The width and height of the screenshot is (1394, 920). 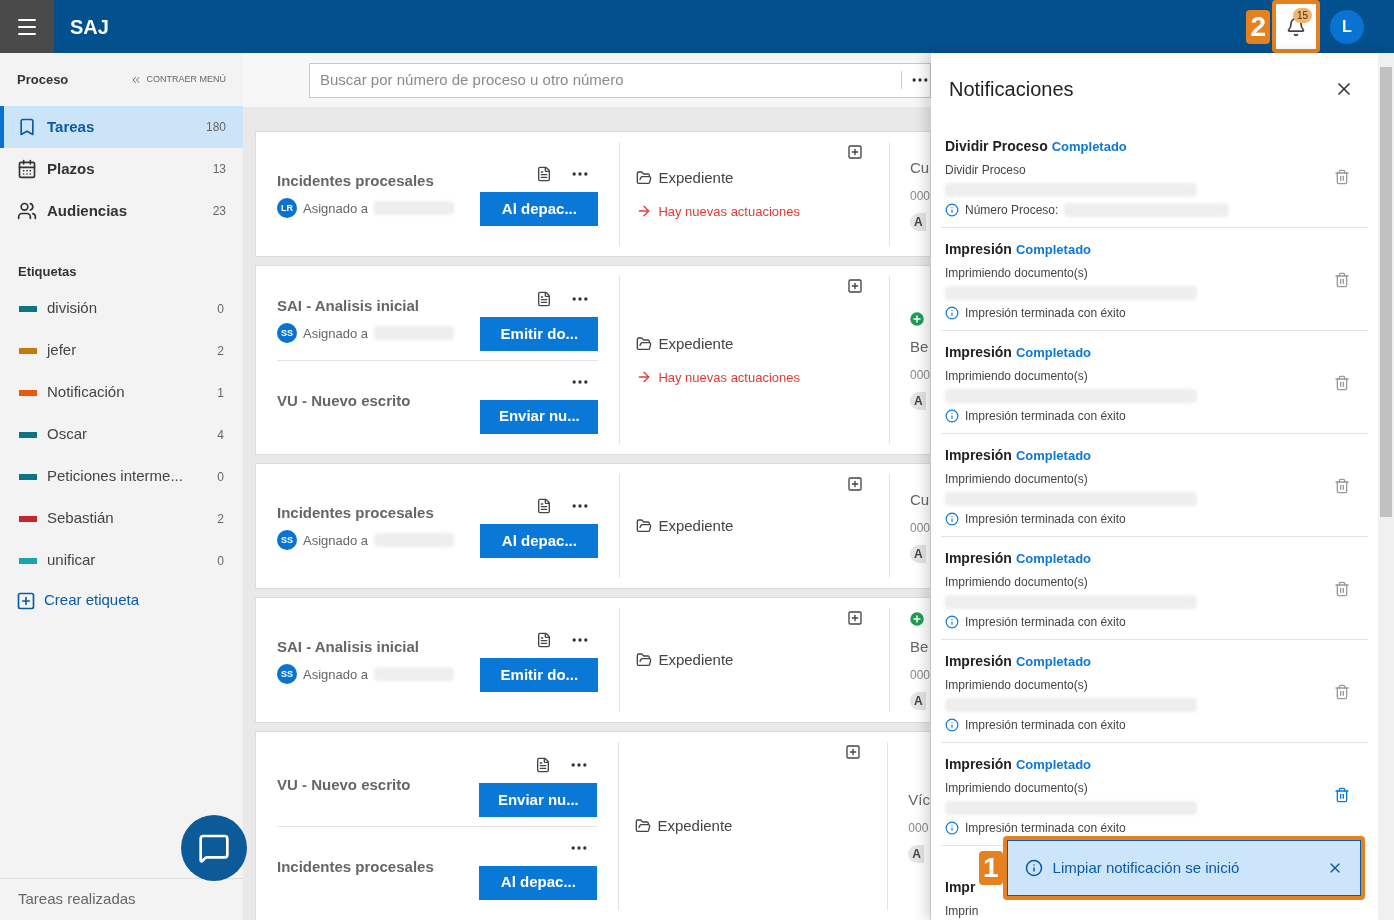 What do you see at coordinates (919, 799) in the screenshot?
I see `column-3-title: Víc` at bounding box center [919, 799].